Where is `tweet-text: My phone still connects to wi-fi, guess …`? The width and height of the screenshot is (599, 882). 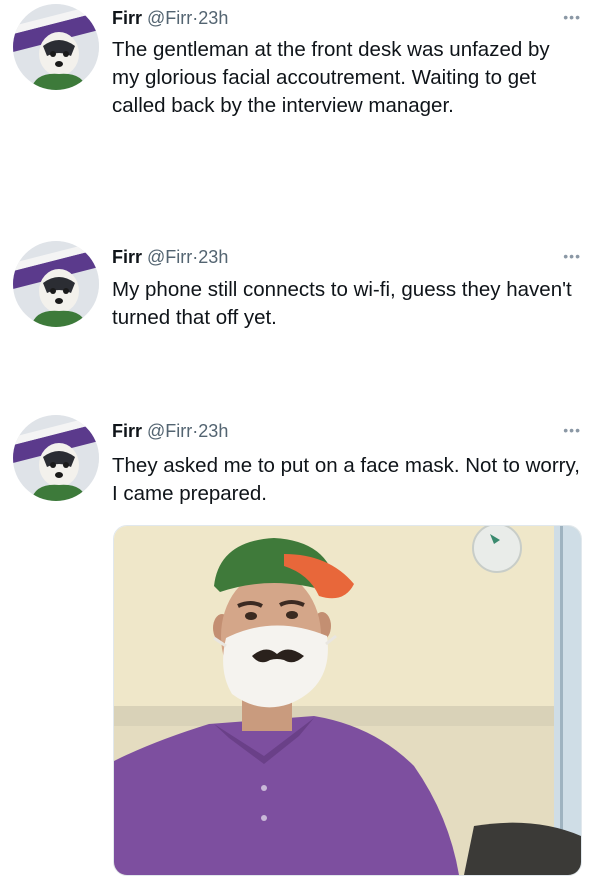
tweet-text: My phone still connects to wi-fi, guess … is located at coordinates (342, 303).